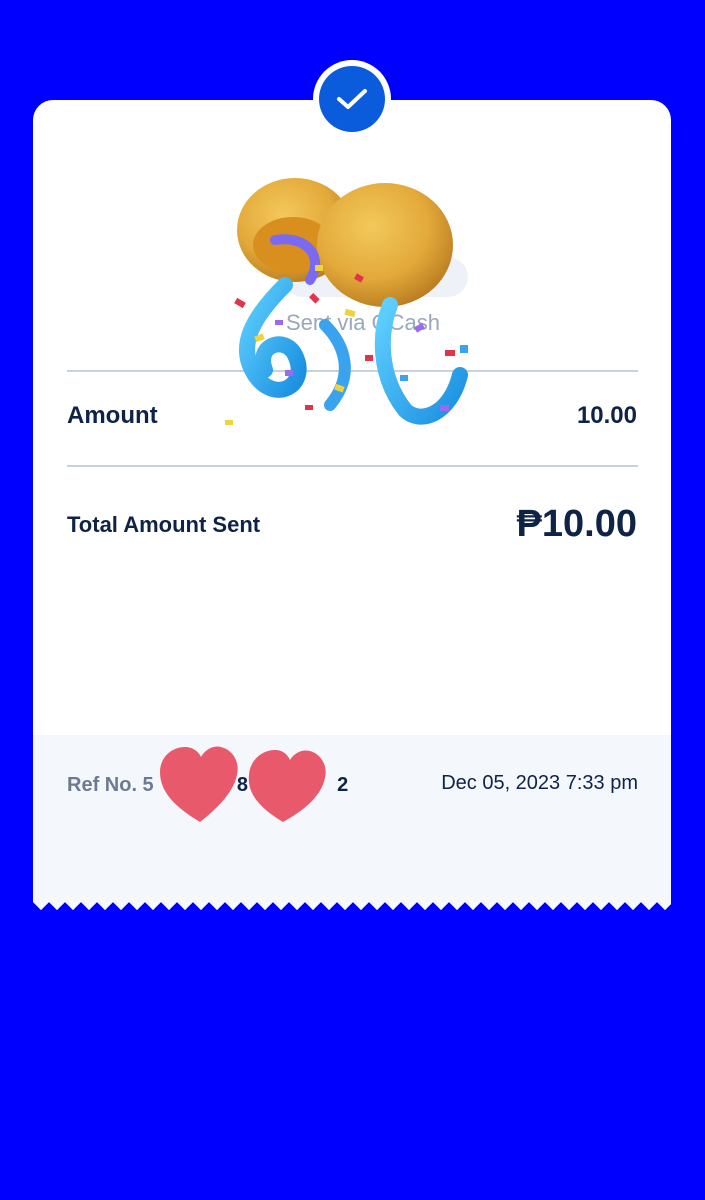  What do you see at coordinates (576, 524) in the screenshot?
I see `total-amount-value: ₱10.00` at bounding box center [576, 524].